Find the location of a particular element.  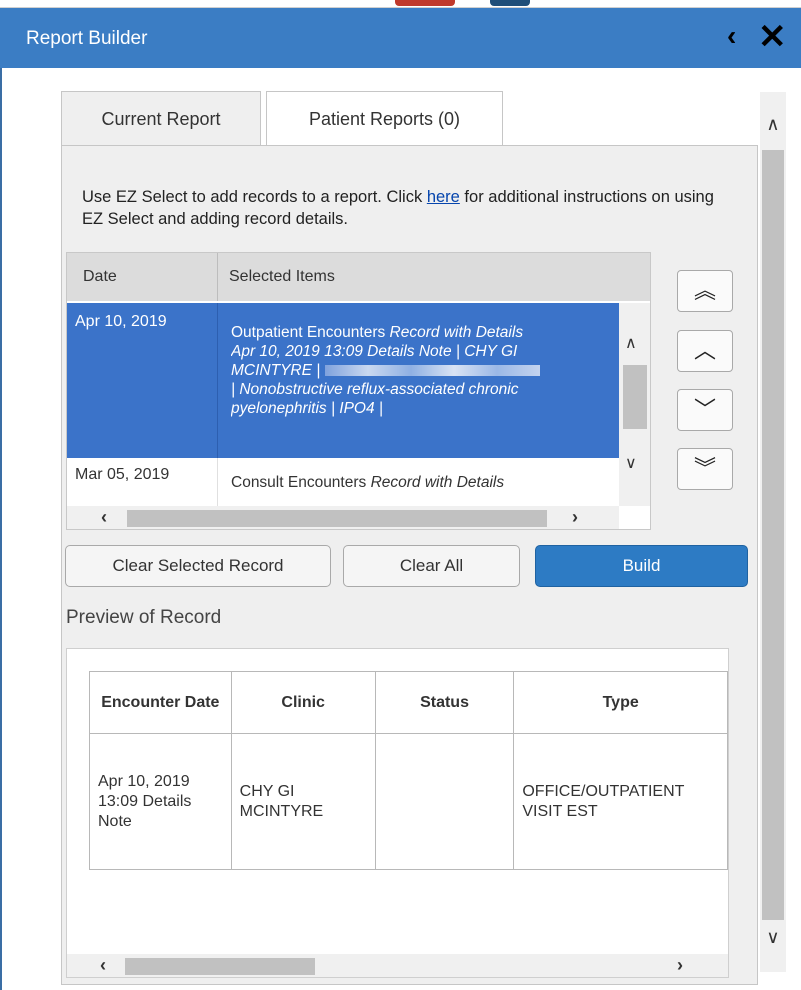

title-bar: Report Builder ‹ ✕ is located at coordinates (400, 38).